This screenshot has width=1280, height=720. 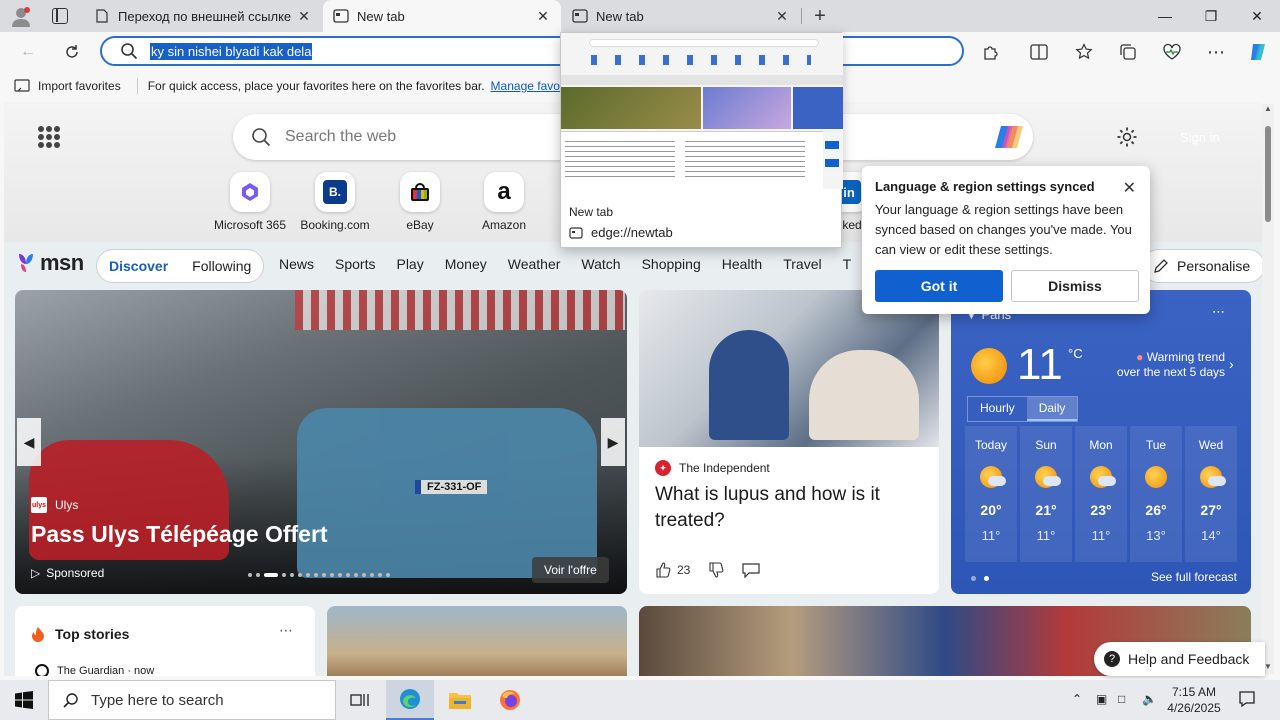 What do you see at coordinates (1009, 137) in the screenshot?
I see `copilot-icon` at bounding box center [1009, 137].